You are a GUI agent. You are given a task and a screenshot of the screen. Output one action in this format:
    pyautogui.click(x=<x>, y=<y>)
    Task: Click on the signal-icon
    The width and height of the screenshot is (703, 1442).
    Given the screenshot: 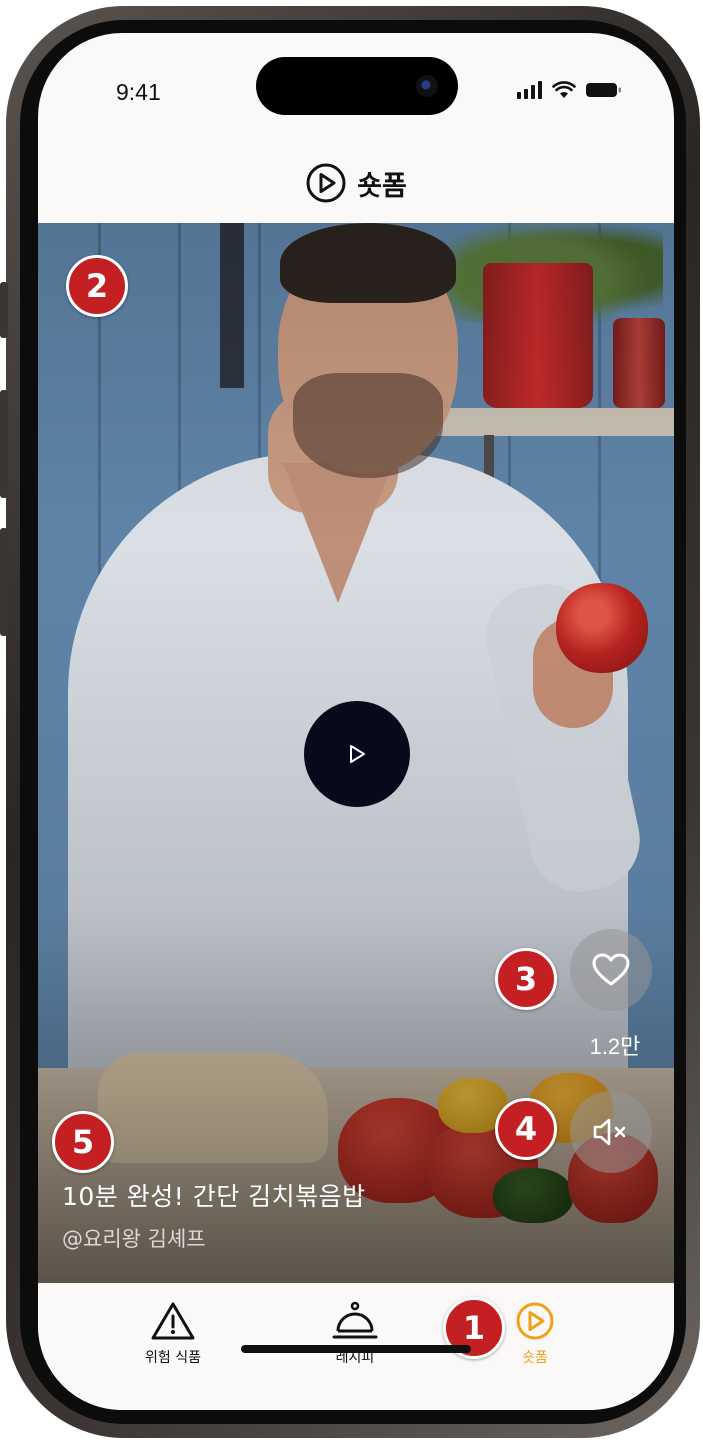 What is the action you would take?
    pyautogui.click(x=529, y=90)
    